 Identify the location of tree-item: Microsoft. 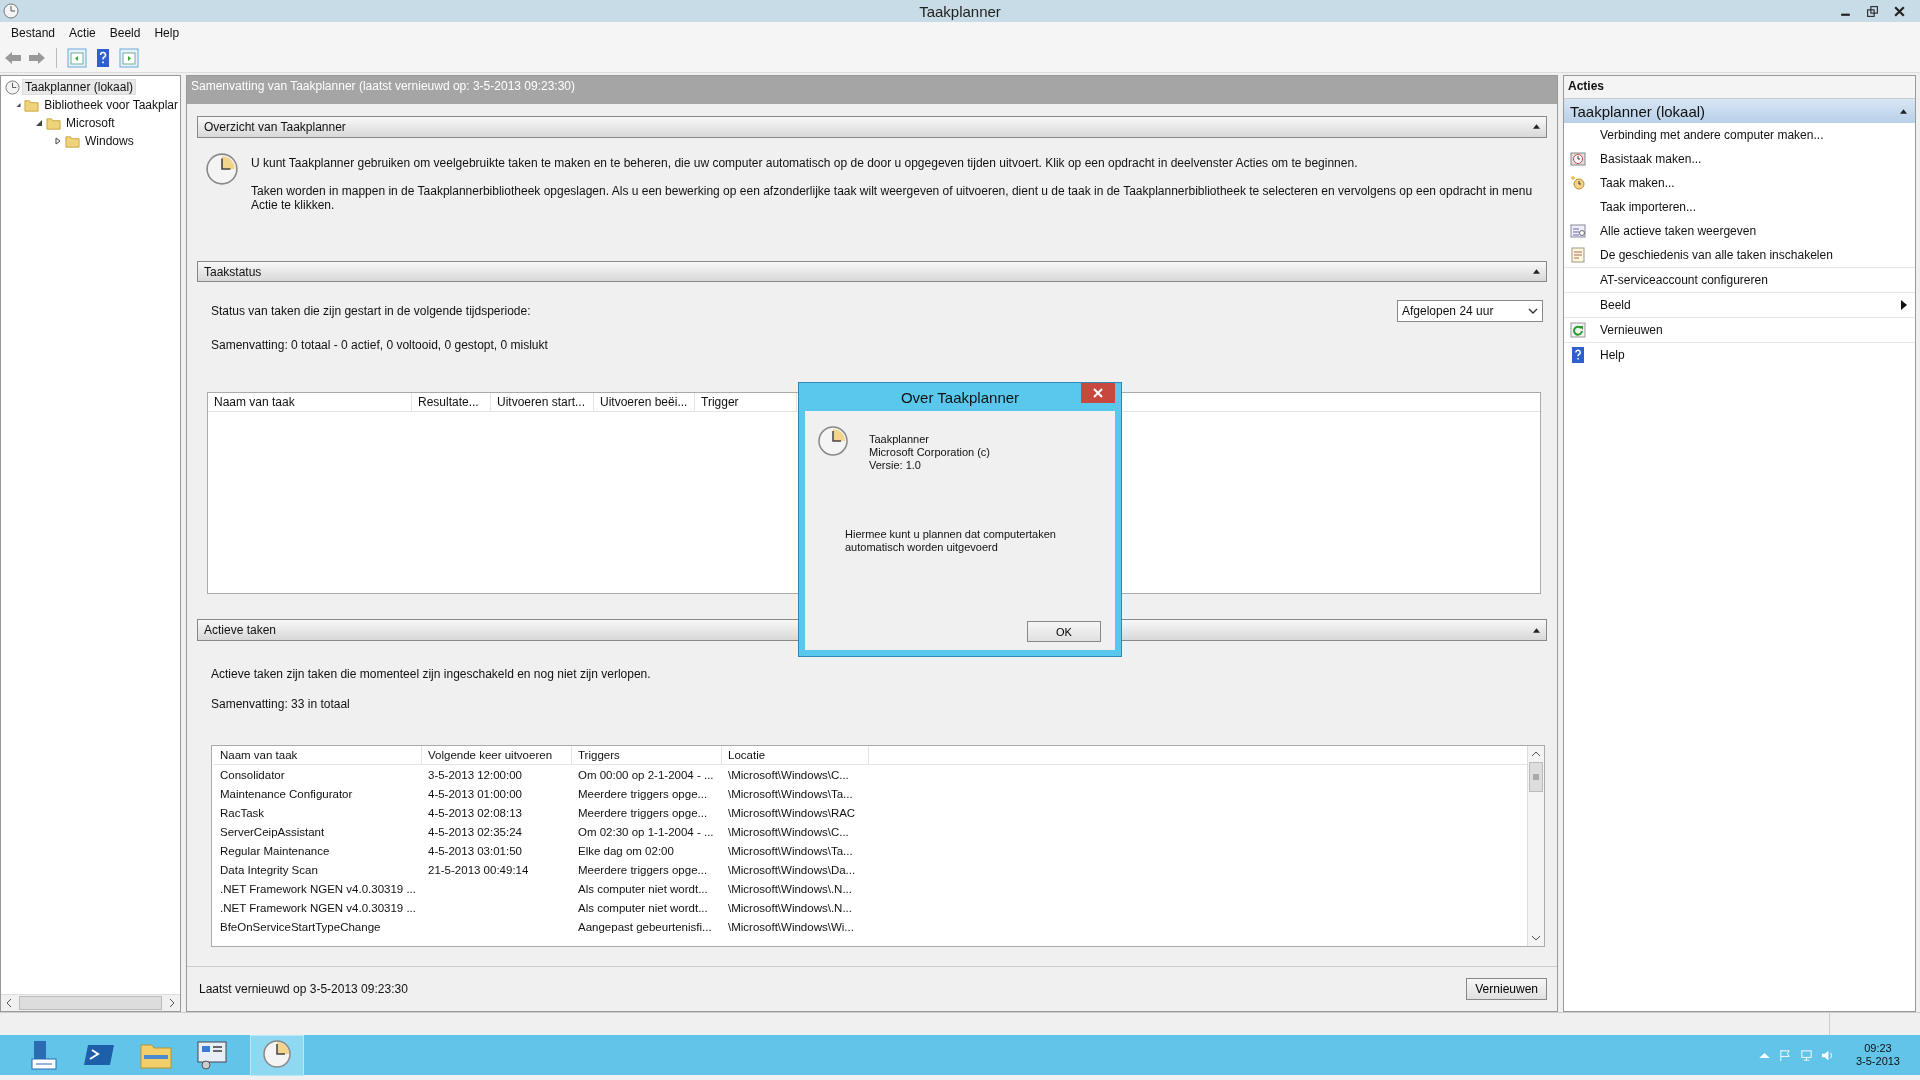
(90, 123).